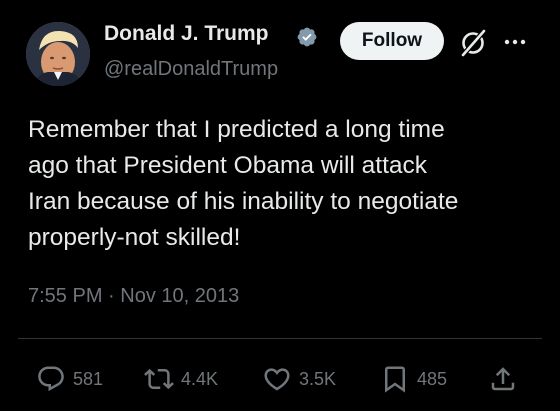 This screenshot has width=560, height=411. I want to click on reply-button: 581, so click(69, 379).